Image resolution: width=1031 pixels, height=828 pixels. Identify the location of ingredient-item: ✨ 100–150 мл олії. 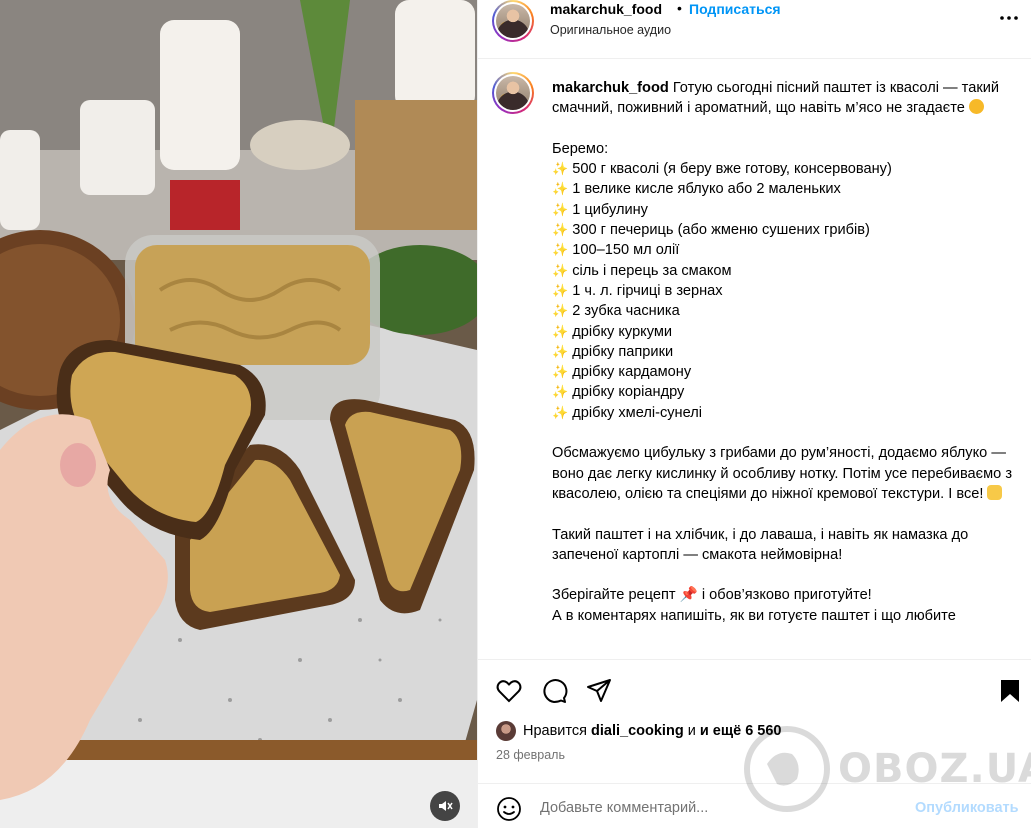
(616, 250).